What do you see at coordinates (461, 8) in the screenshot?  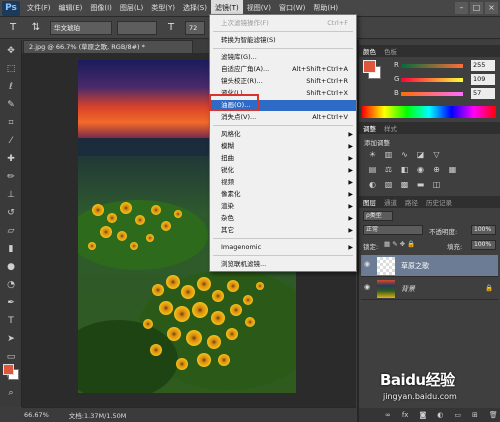 I see `minimize-button: –` at bounding box center [461, 8].